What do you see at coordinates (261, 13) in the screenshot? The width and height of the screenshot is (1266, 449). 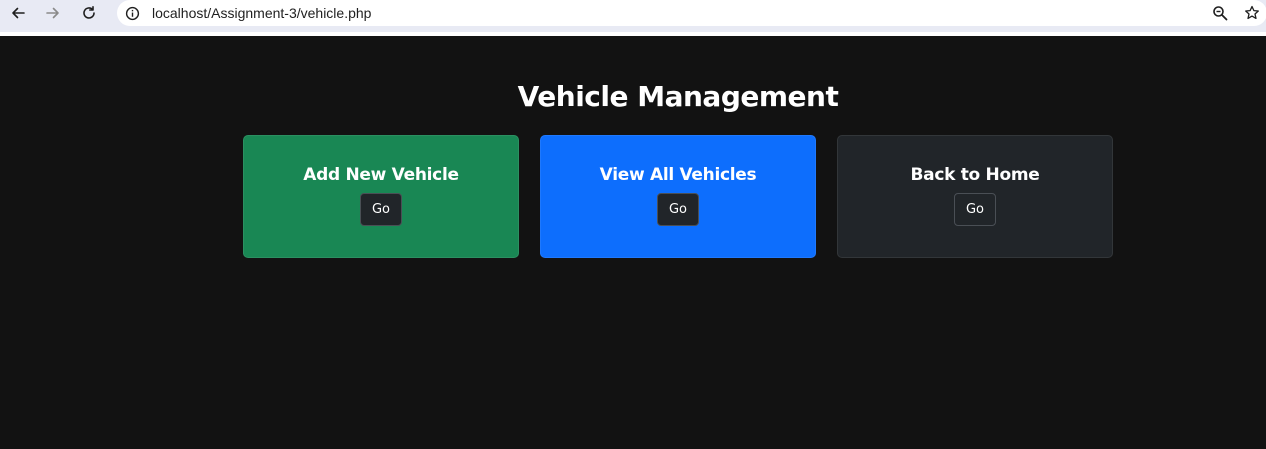 I see `url-text: localhost/Assignment-3/vehicle.php` at bounding box center [261, 13].